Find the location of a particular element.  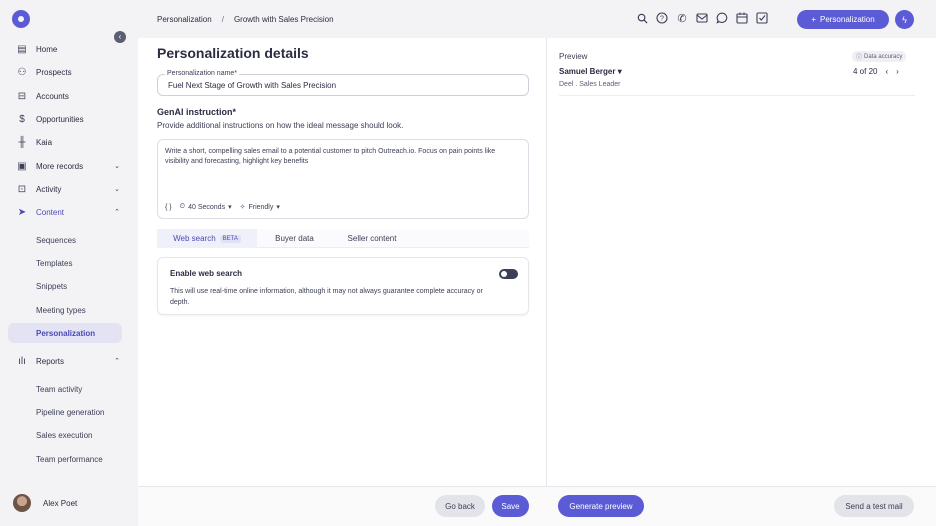

new-personalization-button: + Personalization is located at coordinates (843, 19).